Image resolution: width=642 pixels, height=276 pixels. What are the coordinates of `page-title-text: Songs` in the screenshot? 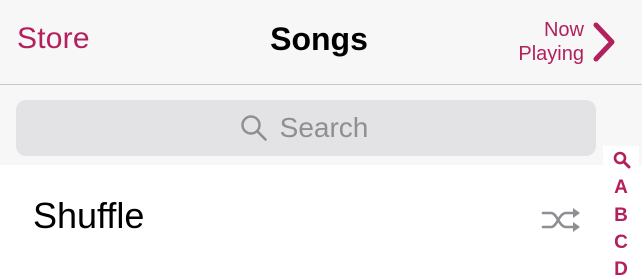 It's located at (319, 39).